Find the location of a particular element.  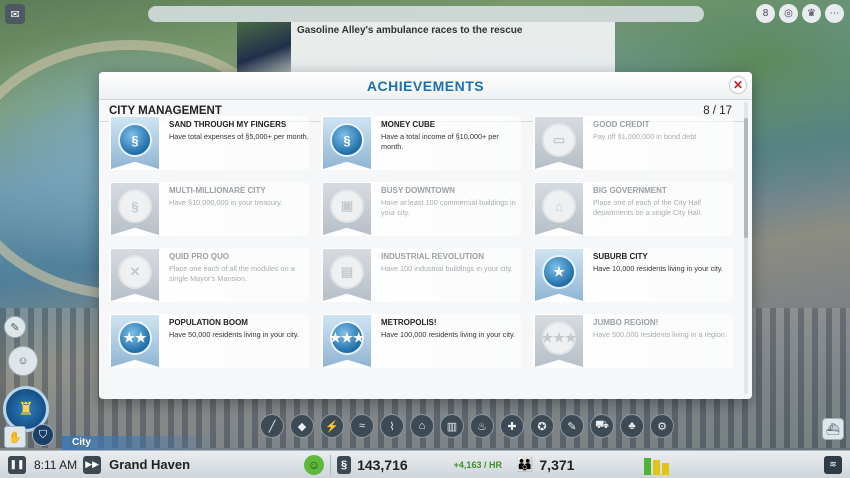

specialization-tool-icon: ⚙ is located at coordinates (662, 426).